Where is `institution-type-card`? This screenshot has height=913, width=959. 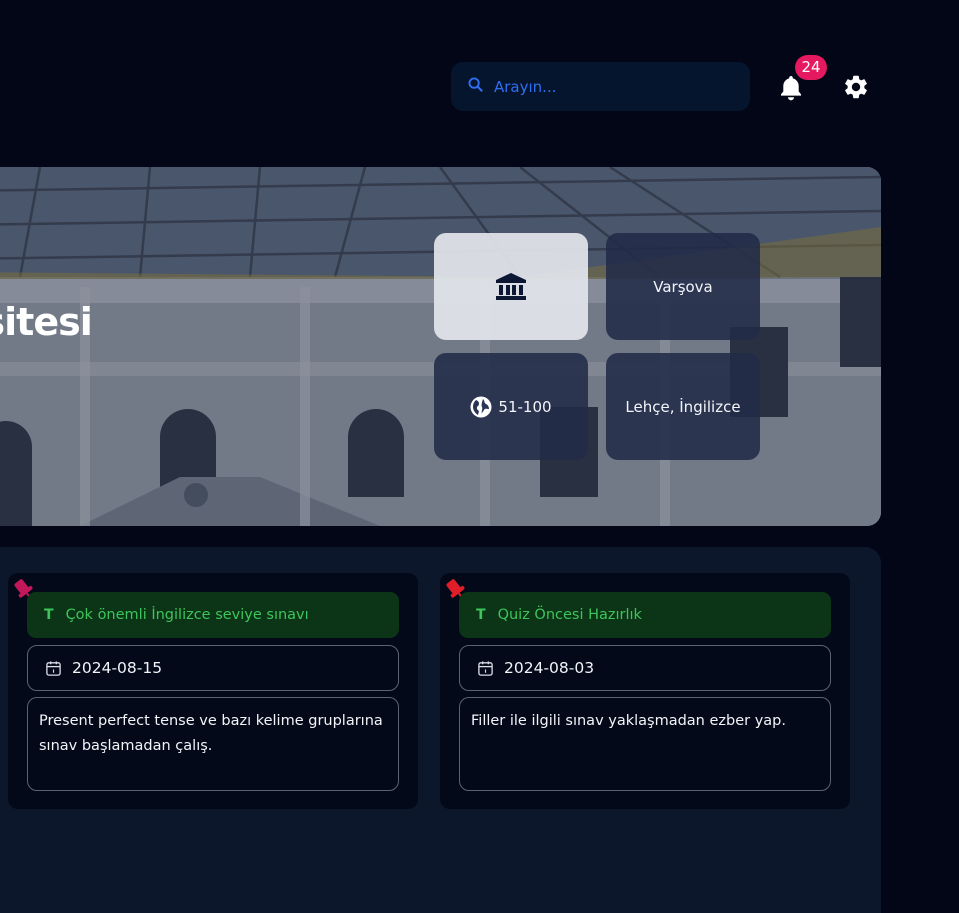 institution-type-card is located at coordinates (511, 286).